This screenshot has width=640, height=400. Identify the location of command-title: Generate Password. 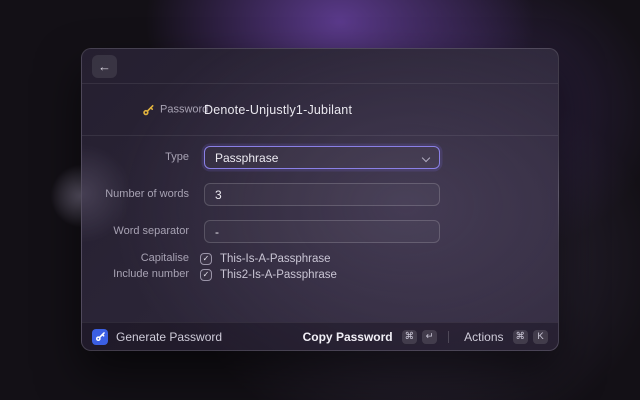
(169, 336).